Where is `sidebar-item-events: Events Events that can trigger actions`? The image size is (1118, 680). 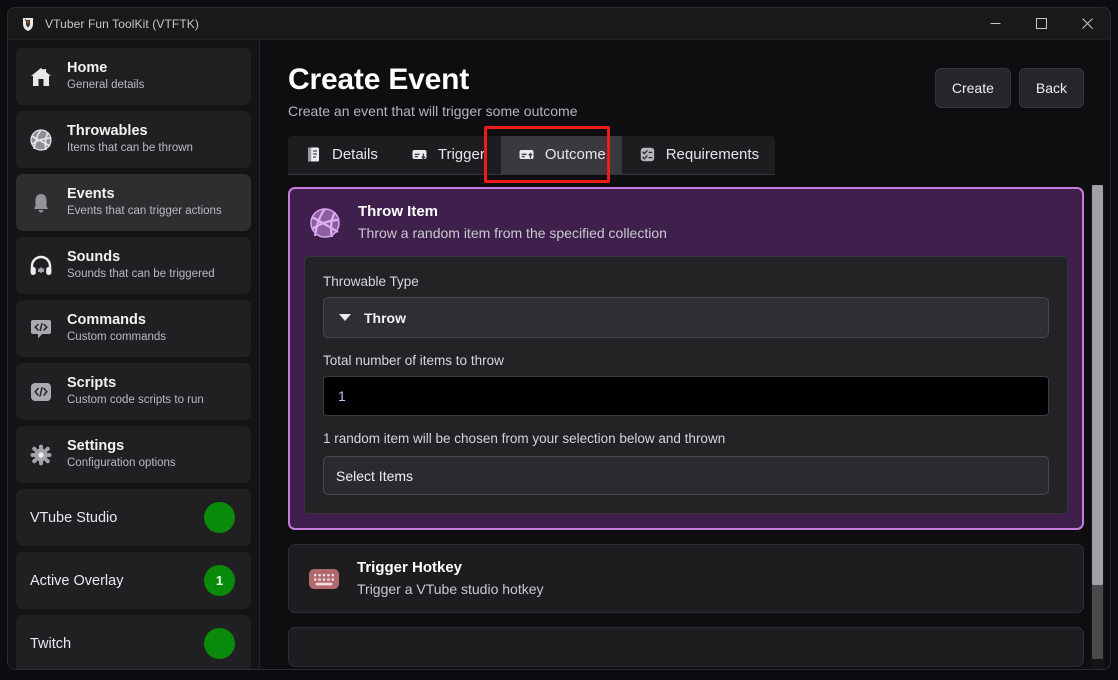 sidebar-item-events: Events Events that can trigger actions is located at coordinates (133, 202).